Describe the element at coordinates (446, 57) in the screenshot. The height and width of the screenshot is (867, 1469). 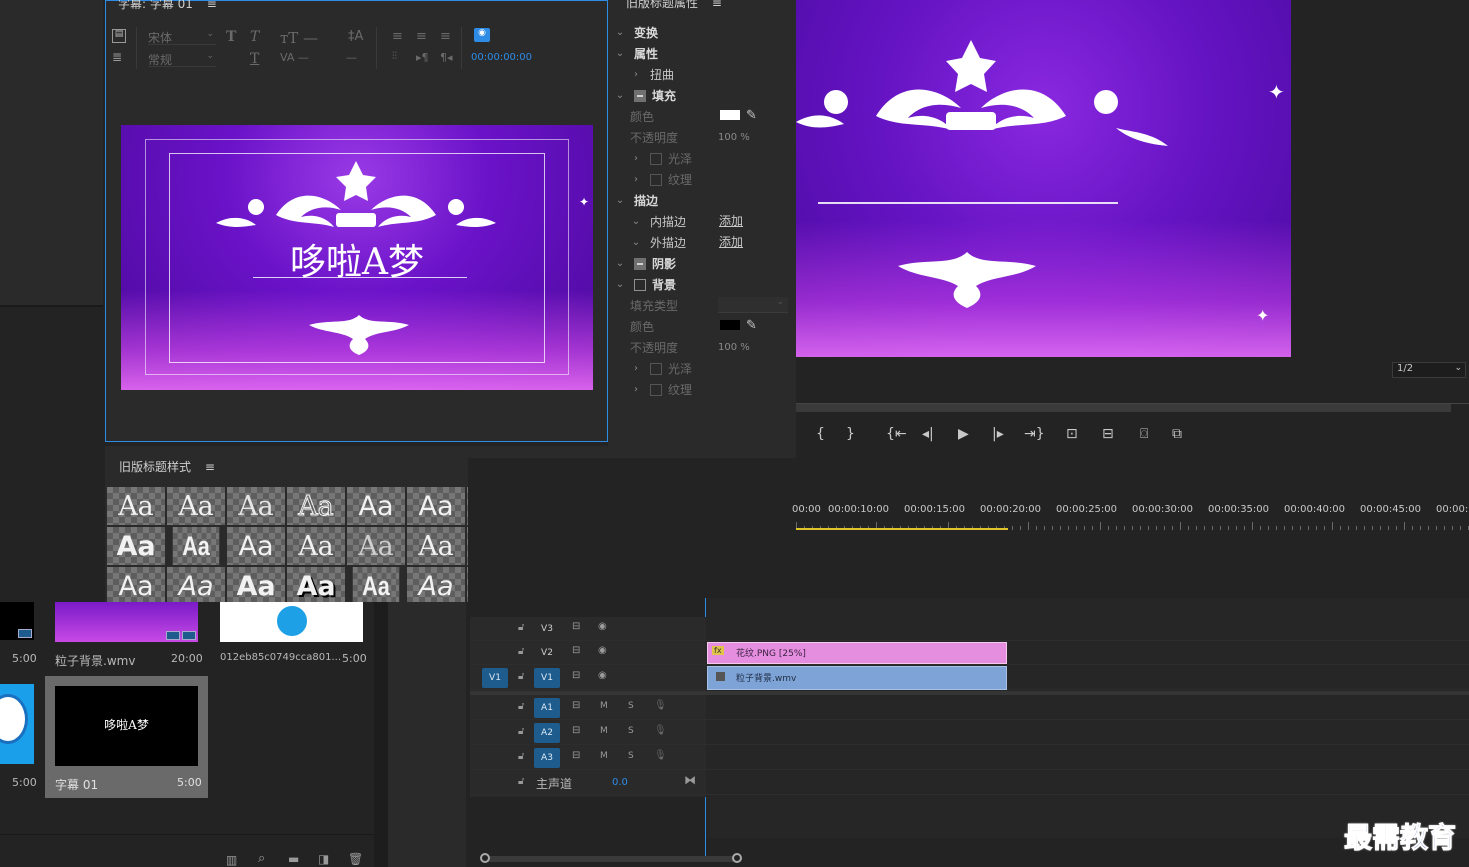
I see `paragraph-right-icon: ¶◂` at that location.